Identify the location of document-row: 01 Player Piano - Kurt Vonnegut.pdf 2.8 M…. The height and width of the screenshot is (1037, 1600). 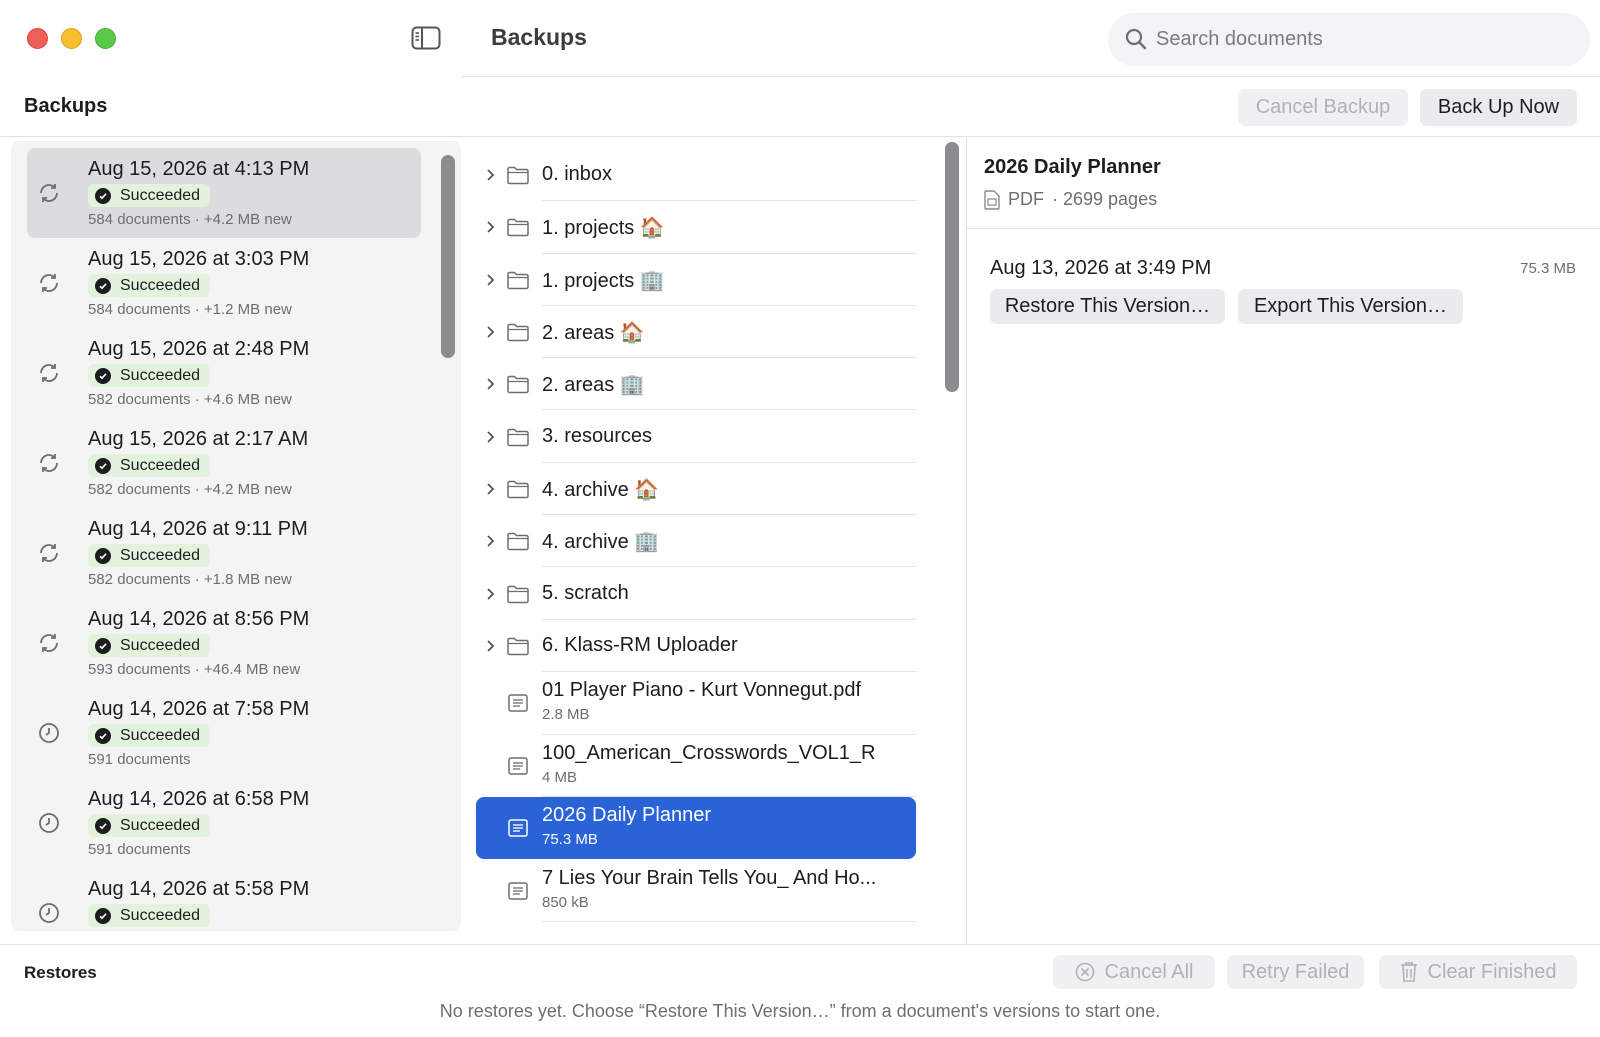
(696, 703).